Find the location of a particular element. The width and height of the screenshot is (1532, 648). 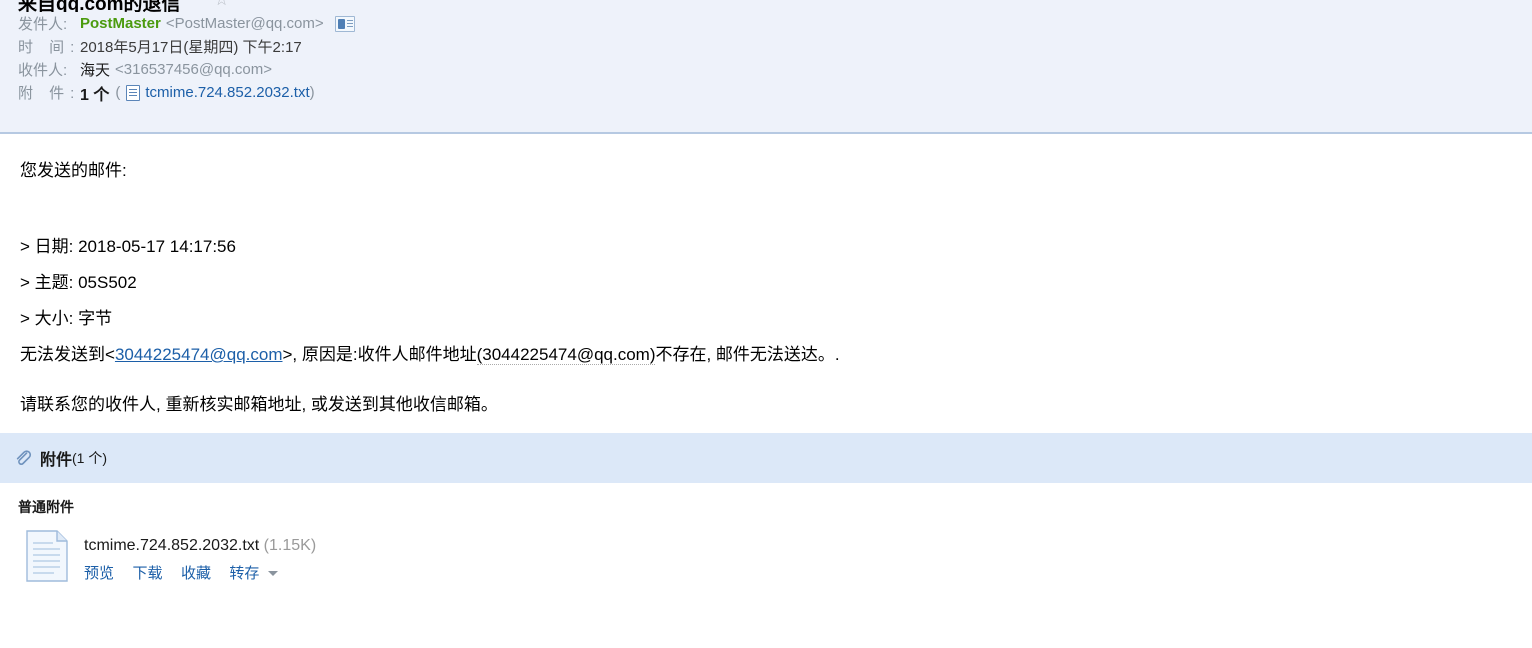

header-attachment-link: tcmime.724.852.2032.txt is located at coordinates (227, 92).